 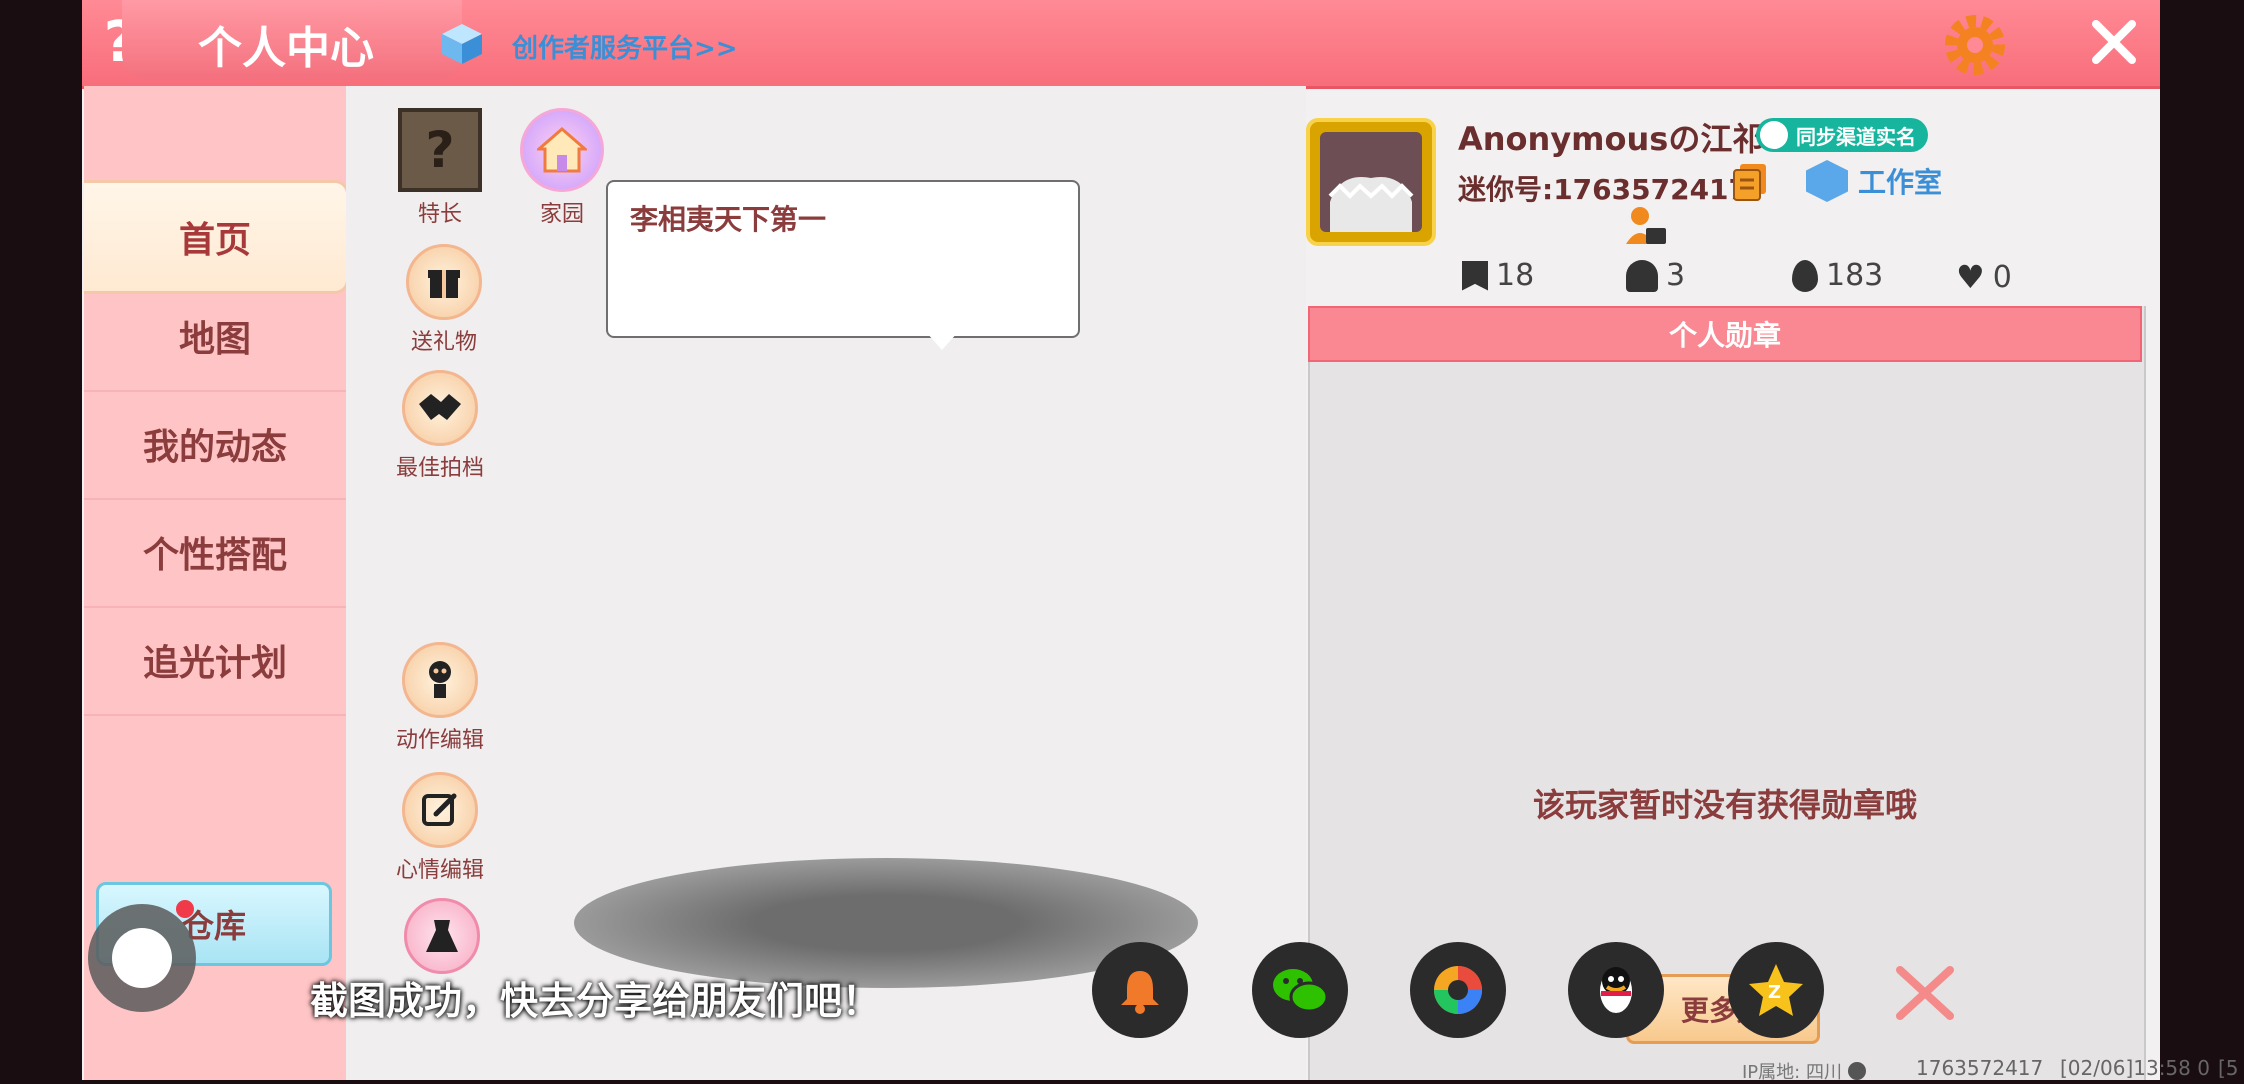 What do you see at coordinates (1725, 334) in the screenshot?
I see `medal-panel-header: 个人勋章` at bounding box center [1725, 334].